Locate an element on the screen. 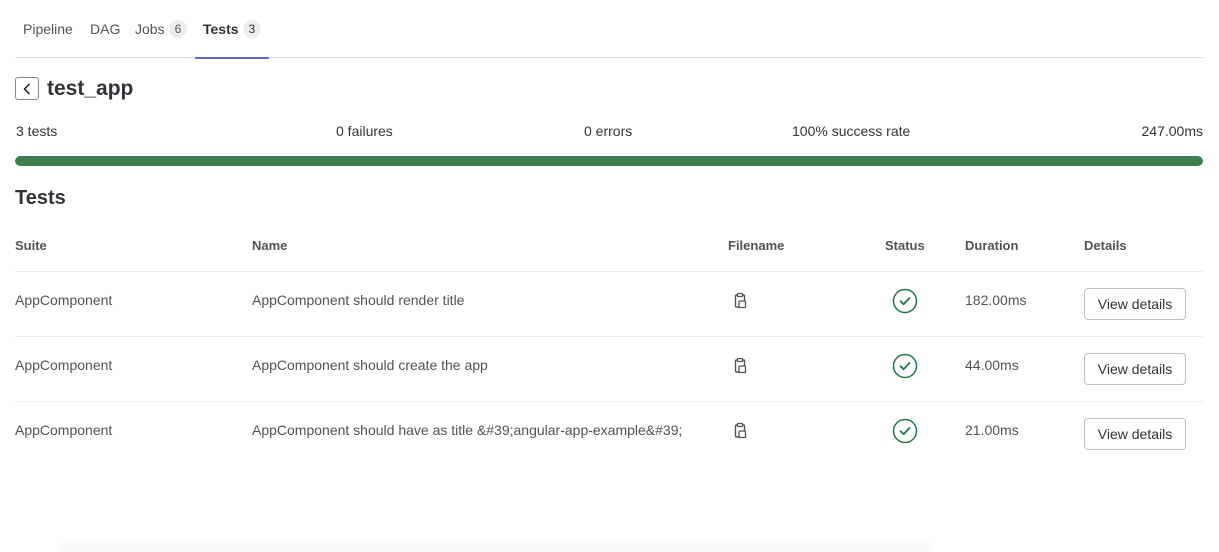 The image size is (1219, 552). tab-dag: DAG is located at coordinates (105, 29).